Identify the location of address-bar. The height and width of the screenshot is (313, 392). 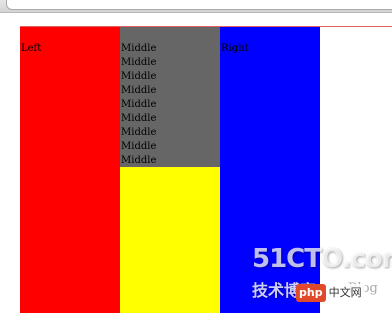
(199, 5).